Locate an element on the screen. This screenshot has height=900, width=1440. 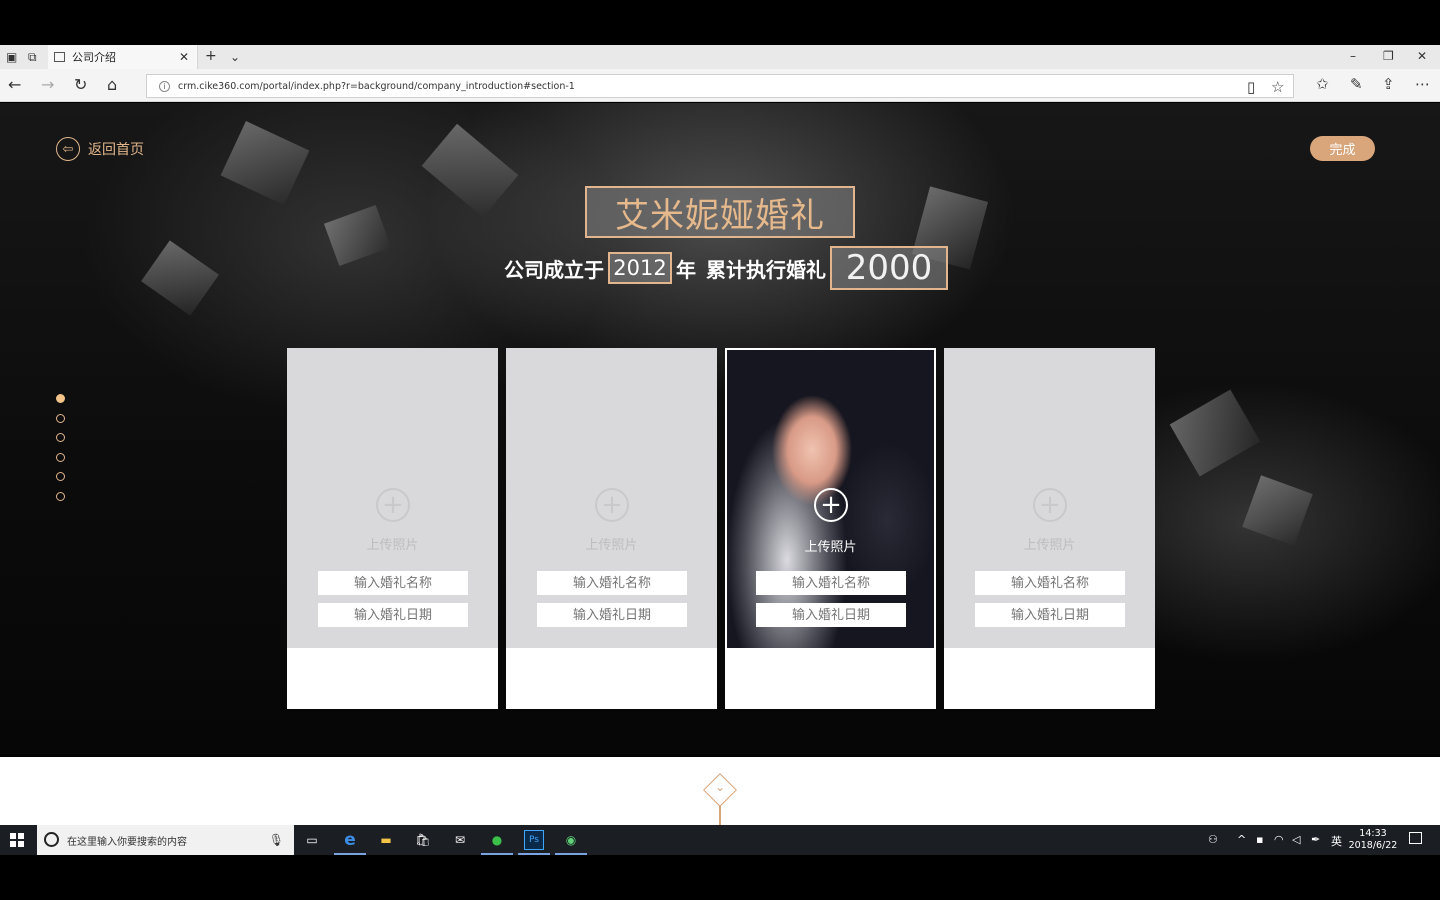
tab-company-intro: 公司介绍 ✕ is located at coordinates (123, 57).